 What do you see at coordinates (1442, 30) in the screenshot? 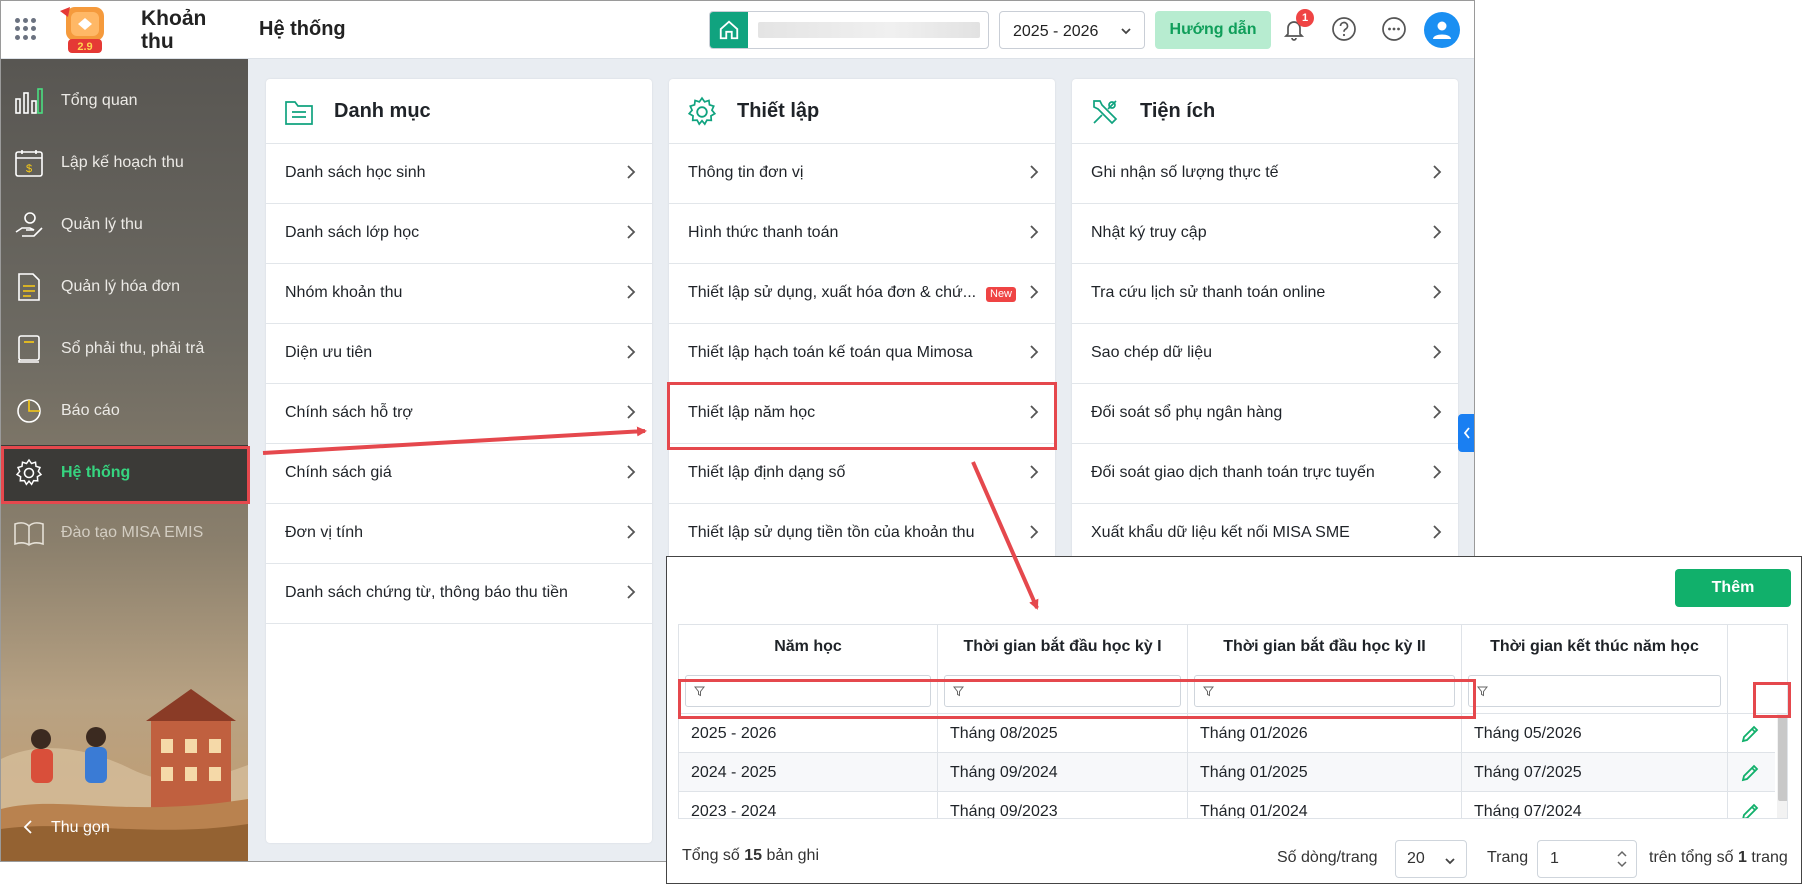
I see `user-avatar` at bounding box center [1442, 30].